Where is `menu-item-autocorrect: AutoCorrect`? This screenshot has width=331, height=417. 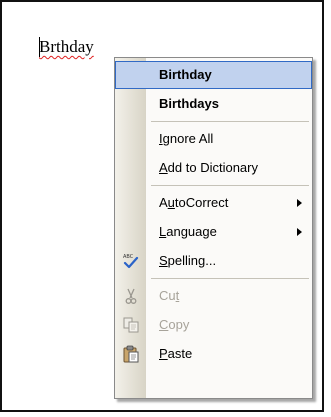
menu-item-autocorrect: AutoCorrect is located at coordinates (213, 203).